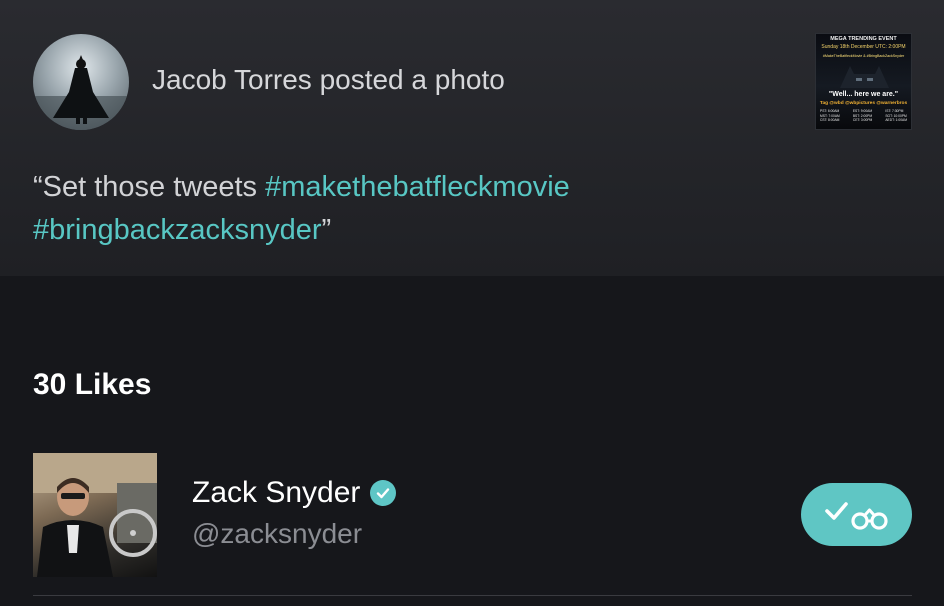 Image resolution: width=944 pixels, height=606 pixels. I want to click on row-divider, so click(472, 595).